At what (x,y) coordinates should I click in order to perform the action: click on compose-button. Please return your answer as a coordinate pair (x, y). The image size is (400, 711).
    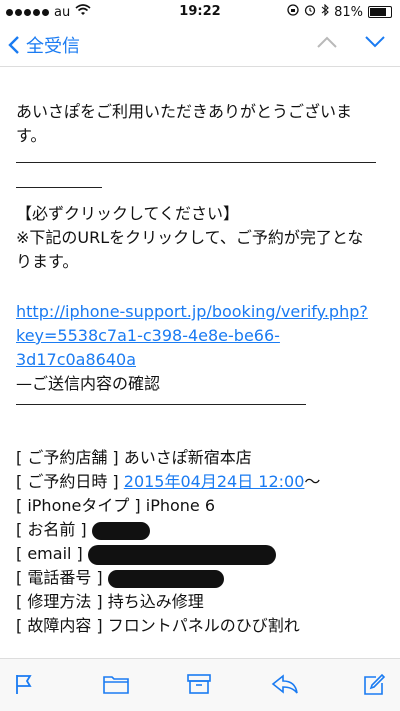
    Looking at the image, I should click on (374, 687).